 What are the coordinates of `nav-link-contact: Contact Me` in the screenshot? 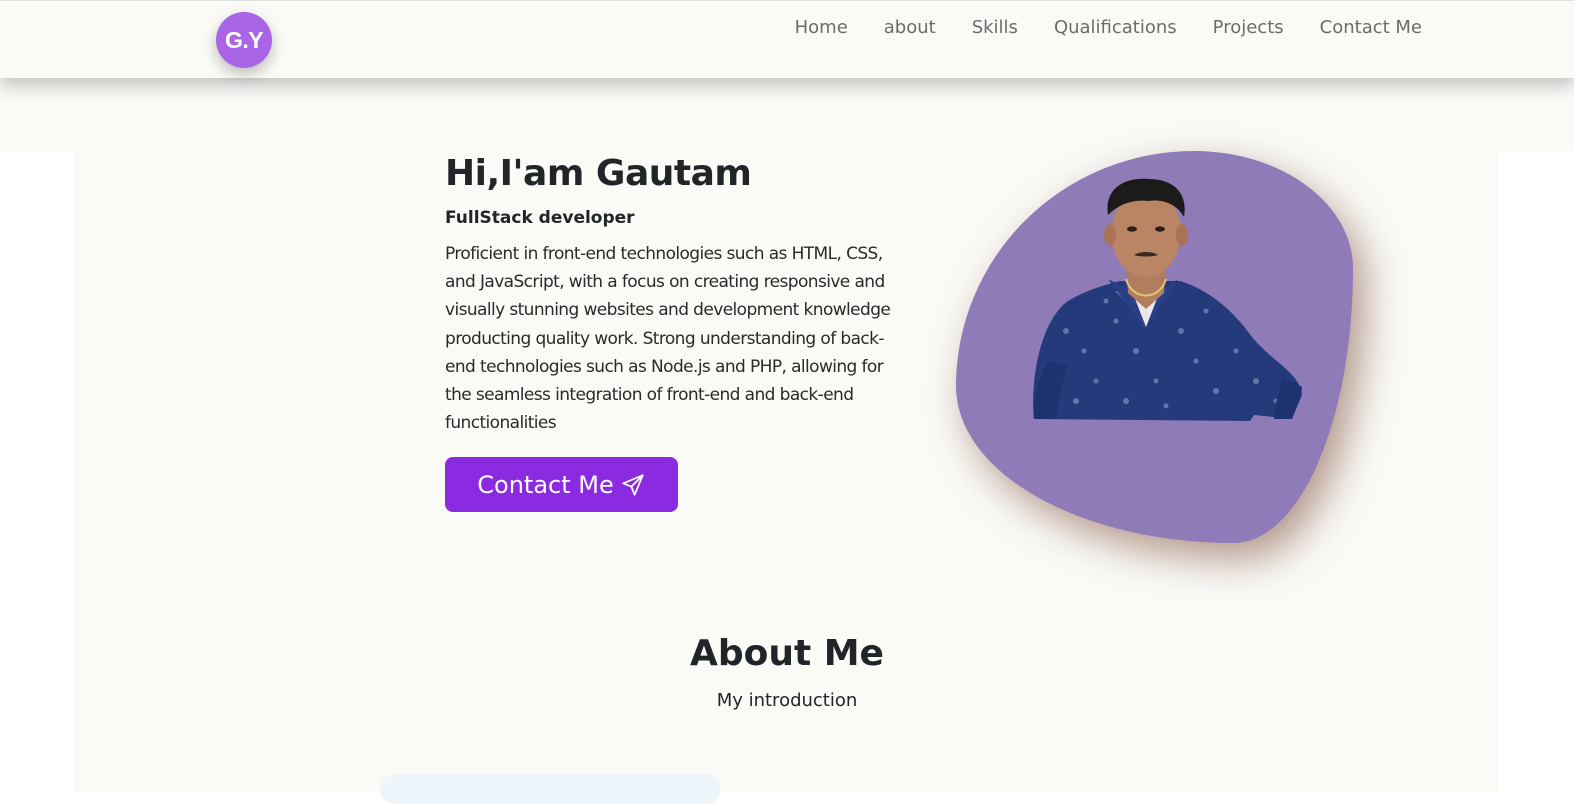 It's located at (1371, 28).